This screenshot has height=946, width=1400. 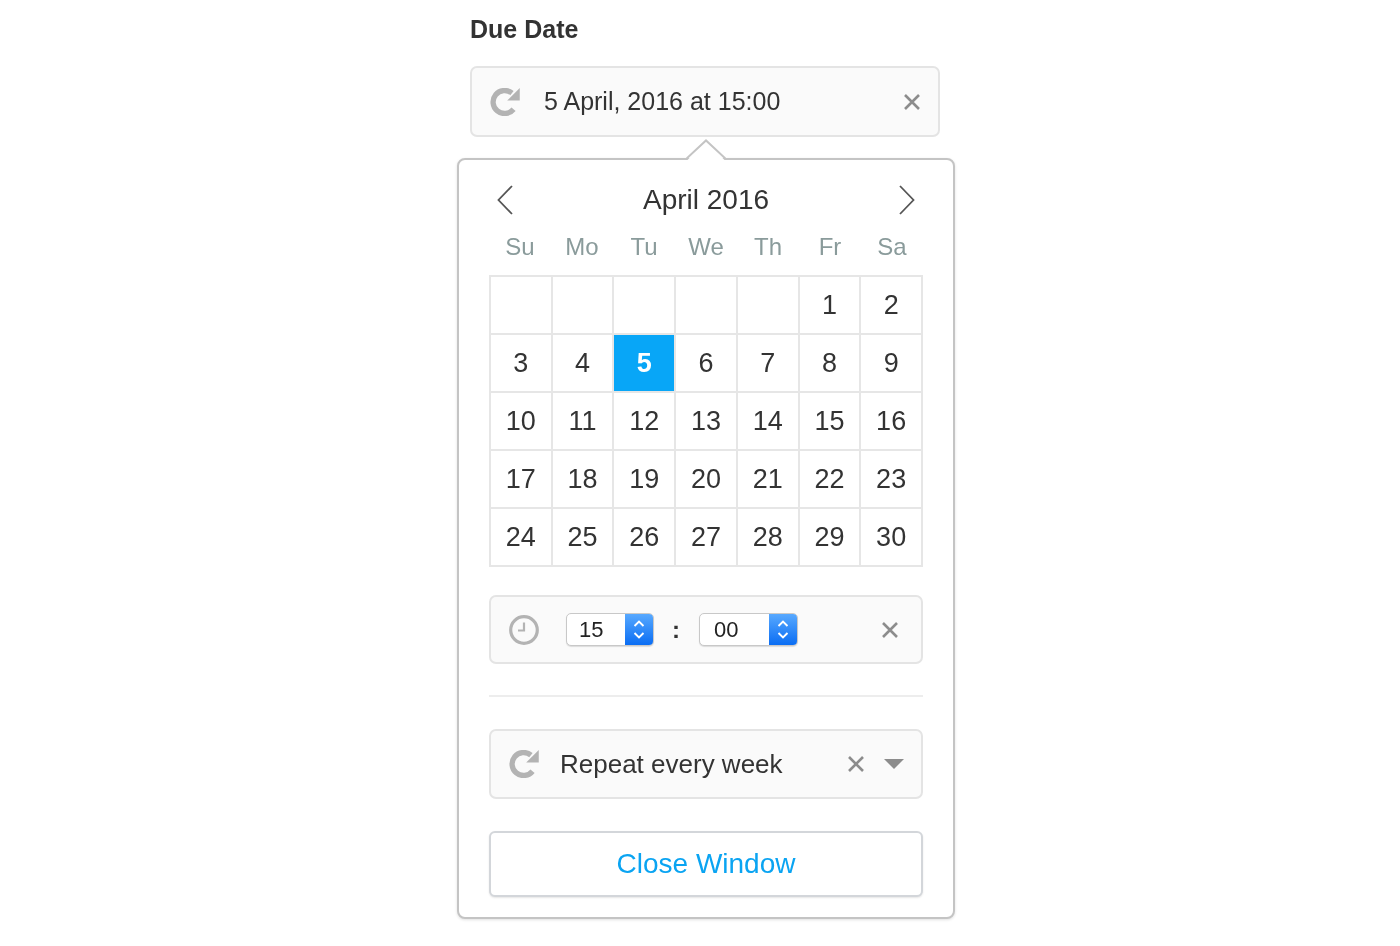 I want to click on weekday-label: Sa, so click(x=892, y=247).